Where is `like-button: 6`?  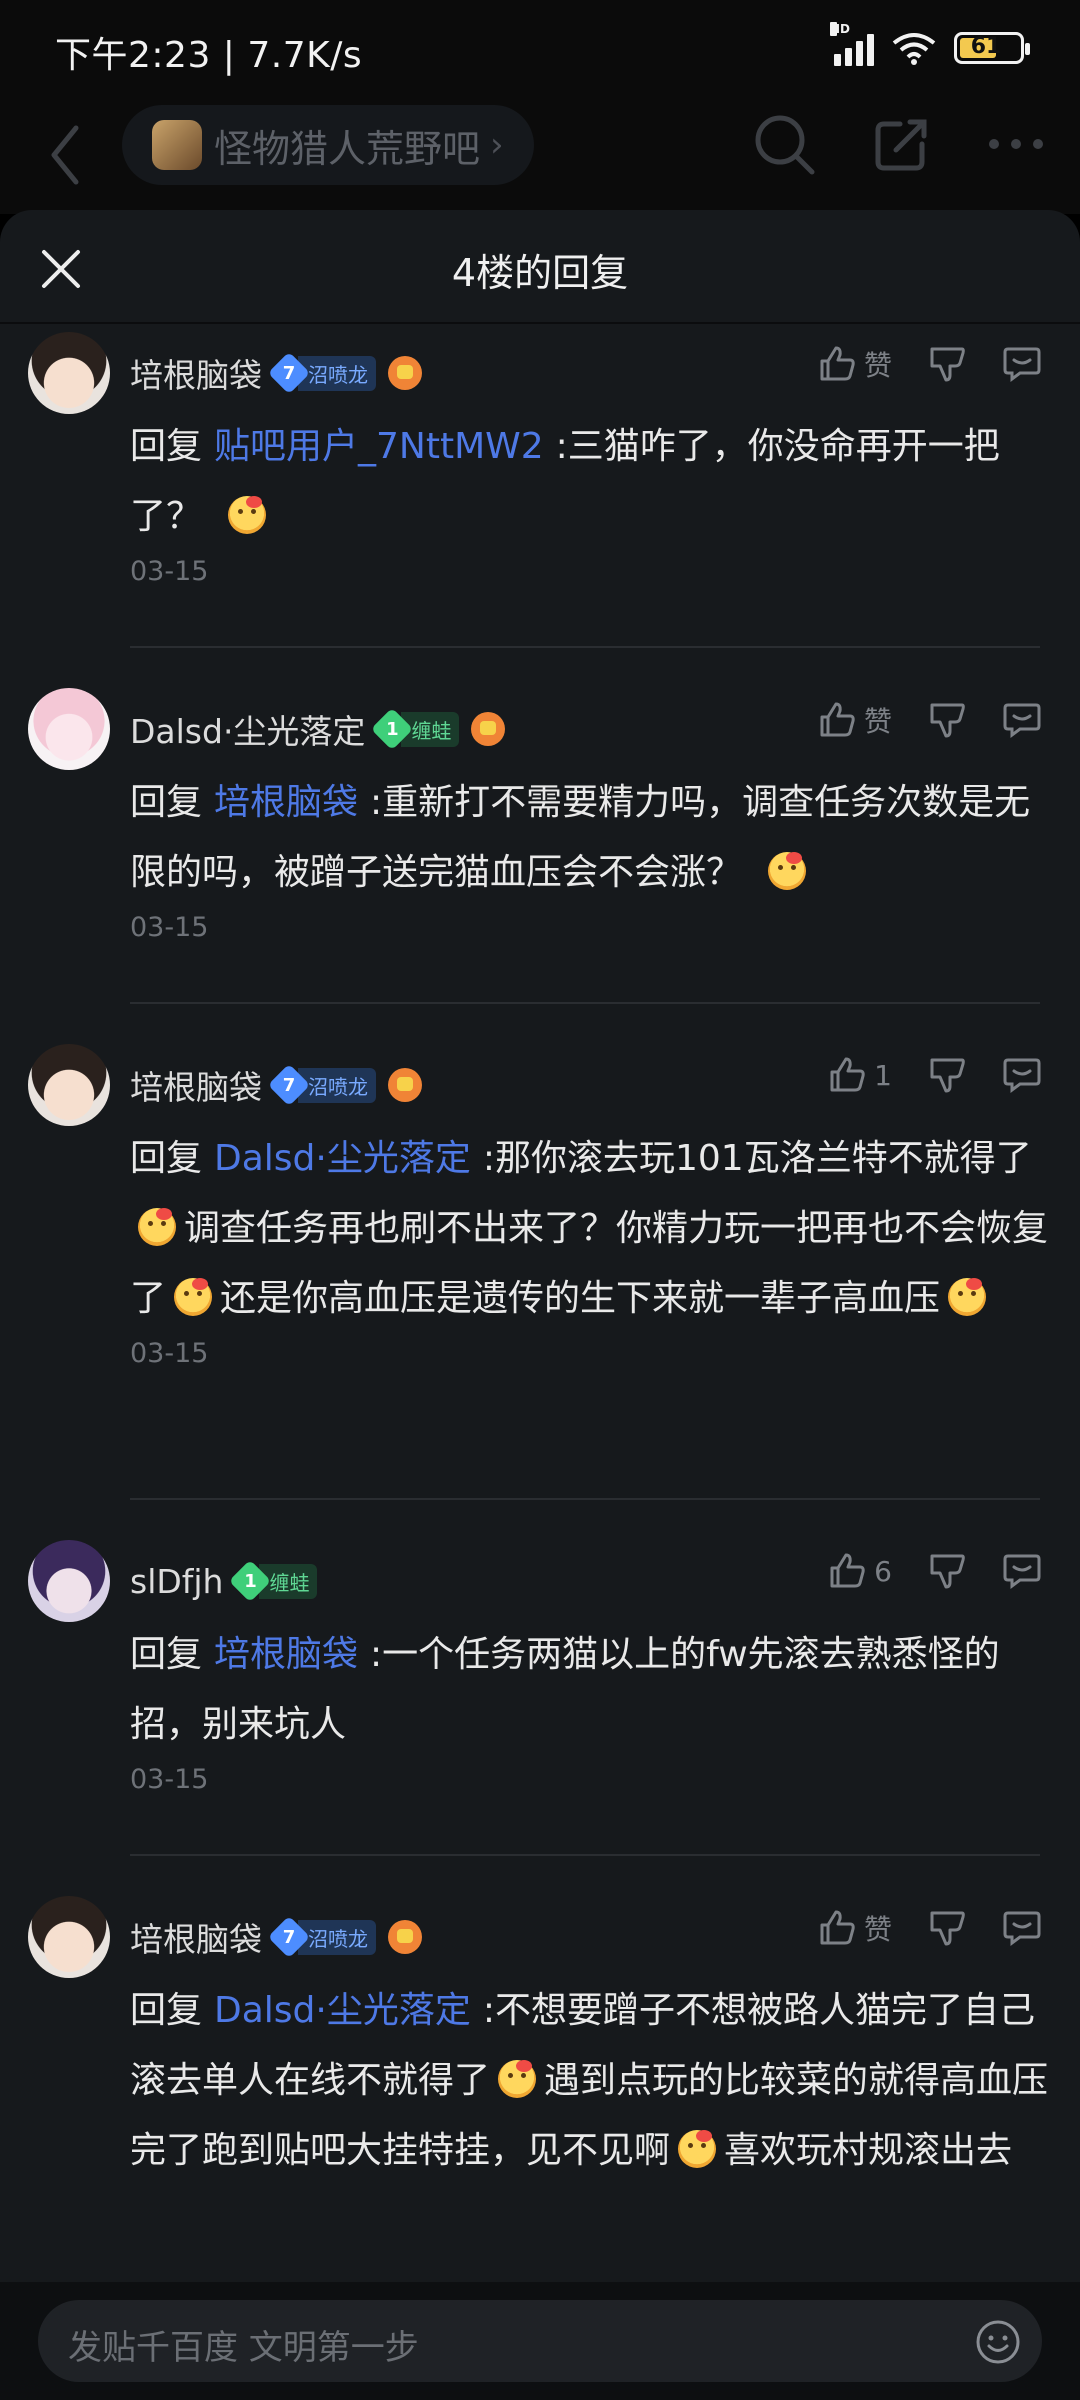
like-button: 6 is located at coordinates (860, 1571).